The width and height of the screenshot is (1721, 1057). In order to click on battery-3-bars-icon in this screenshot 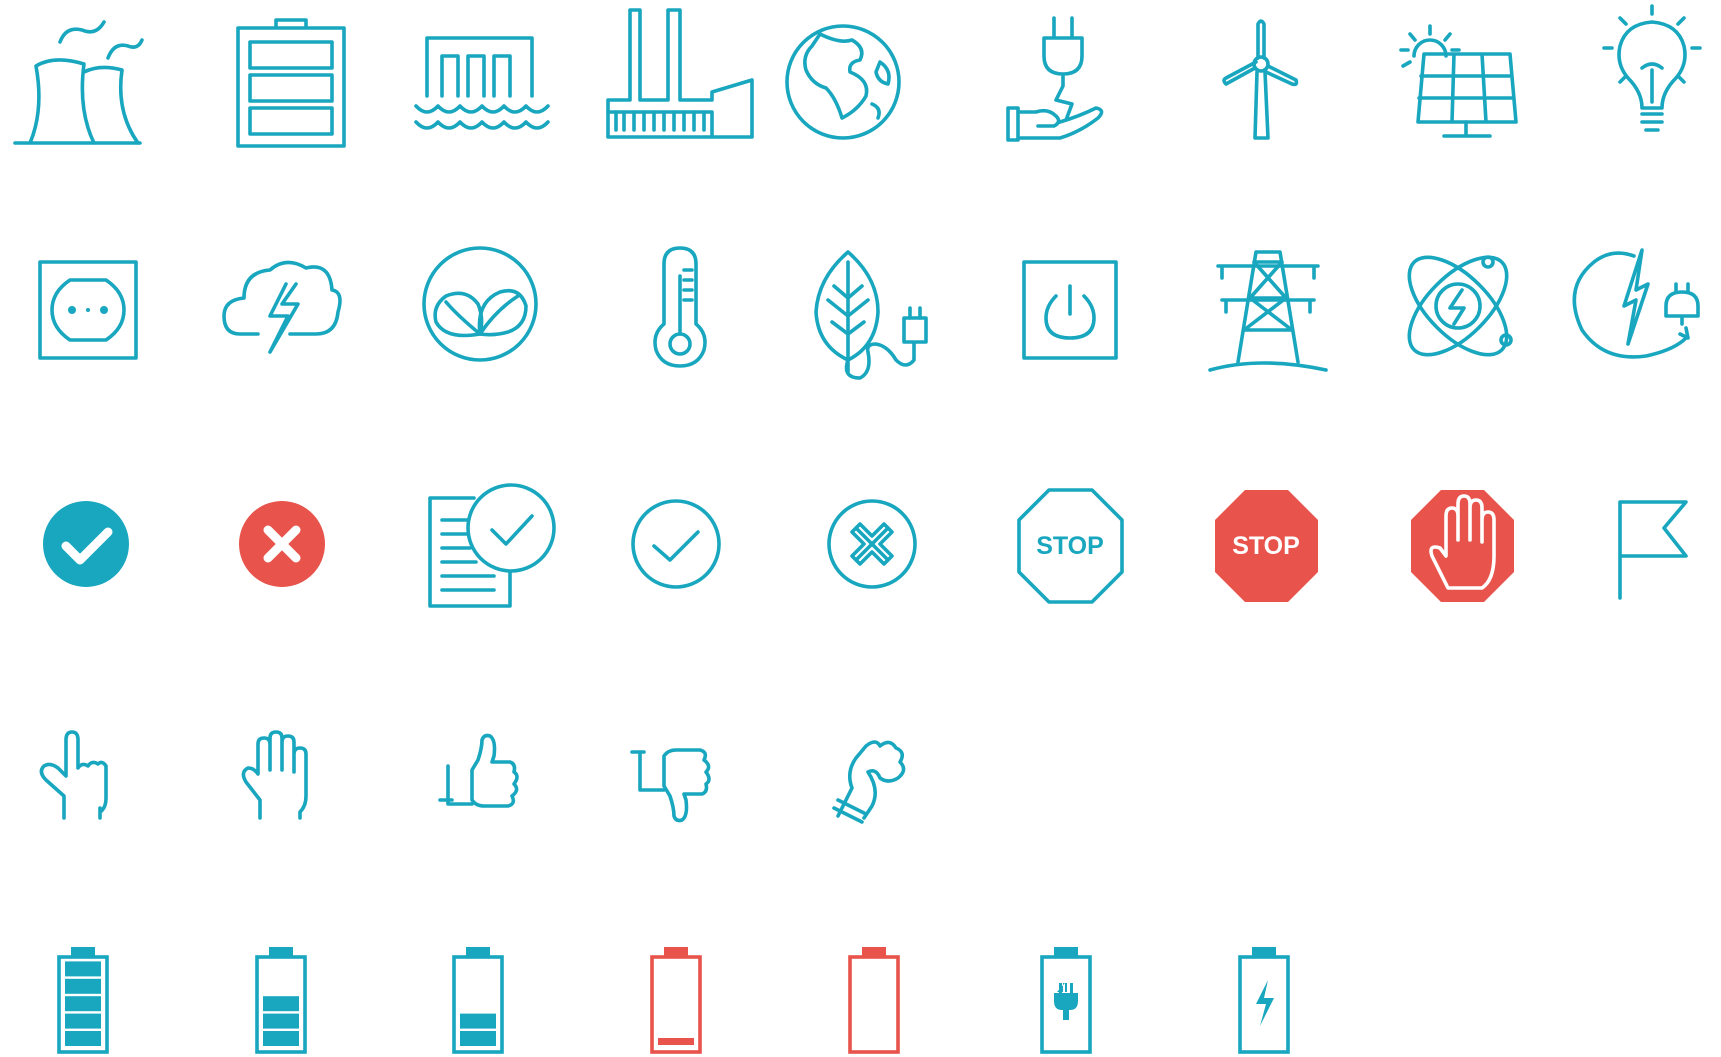, I will do `click(281, 1000)`.